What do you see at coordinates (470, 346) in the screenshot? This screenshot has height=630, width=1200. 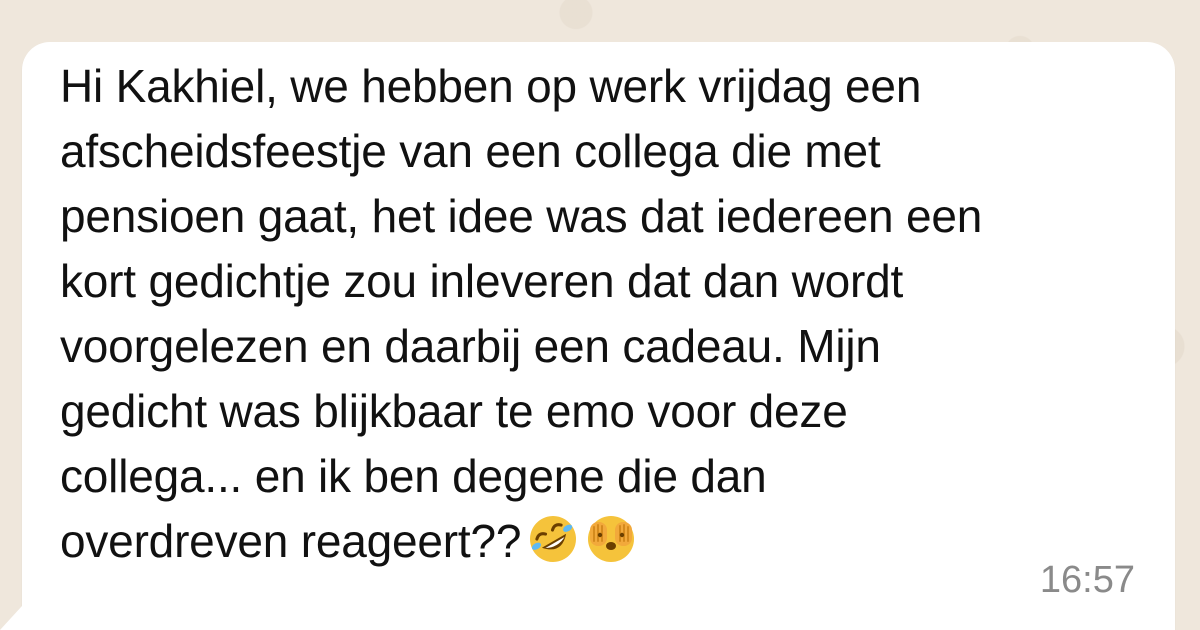 I see `message-line-5: voorgelezen en daarbij een cadeau. Mijn` at bounding box center [470, 346].